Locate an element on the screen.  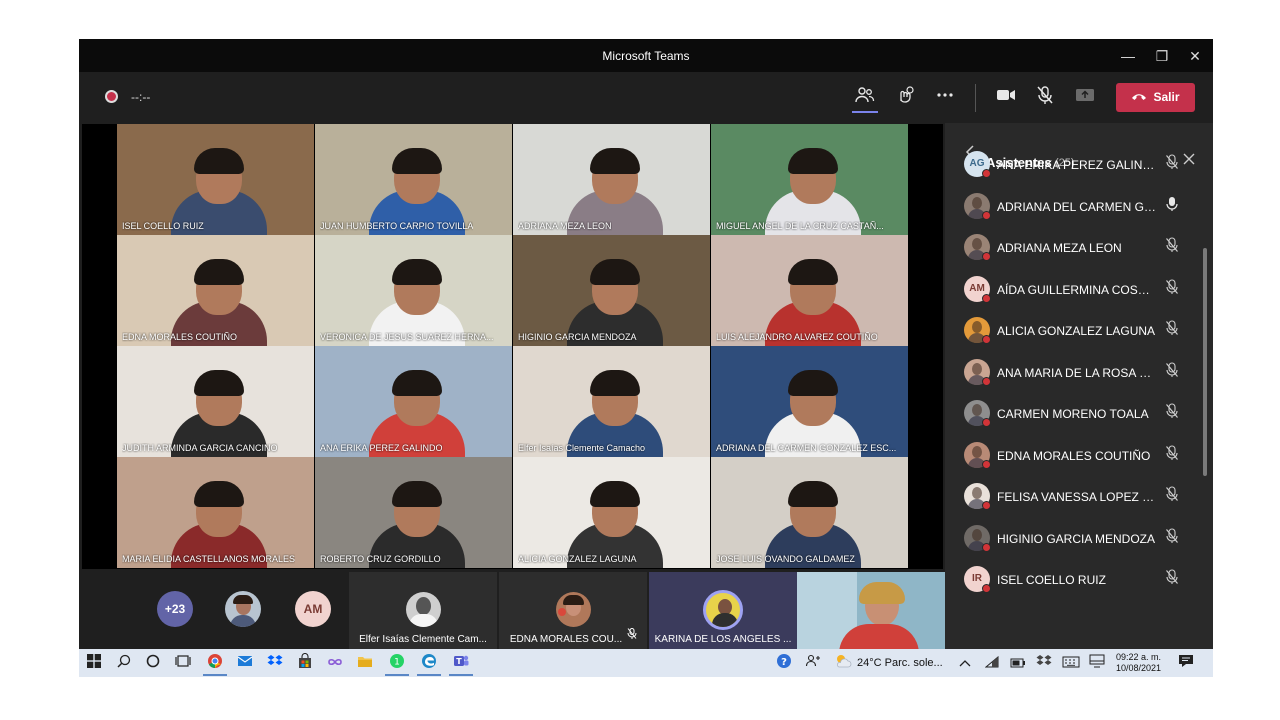
video-tile: JUAN HUMBERTO CARPIO TOVILLA is located at coordinates (413, 179).